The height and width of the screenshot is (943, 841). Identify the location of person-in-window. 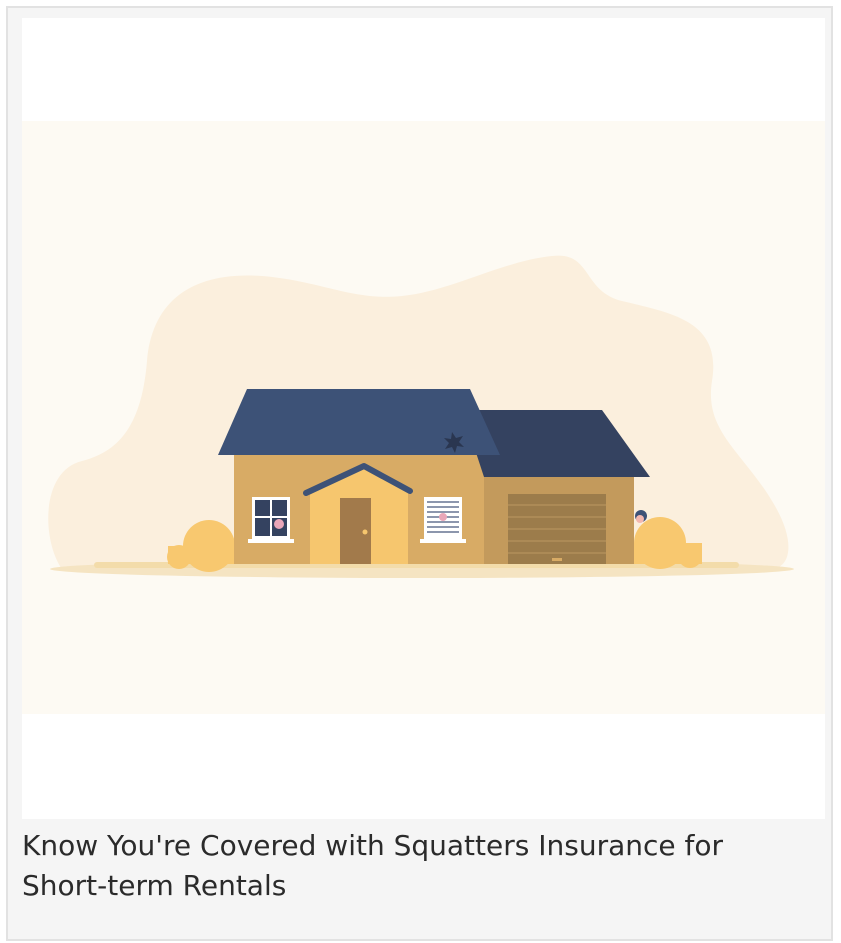
(279, 524).